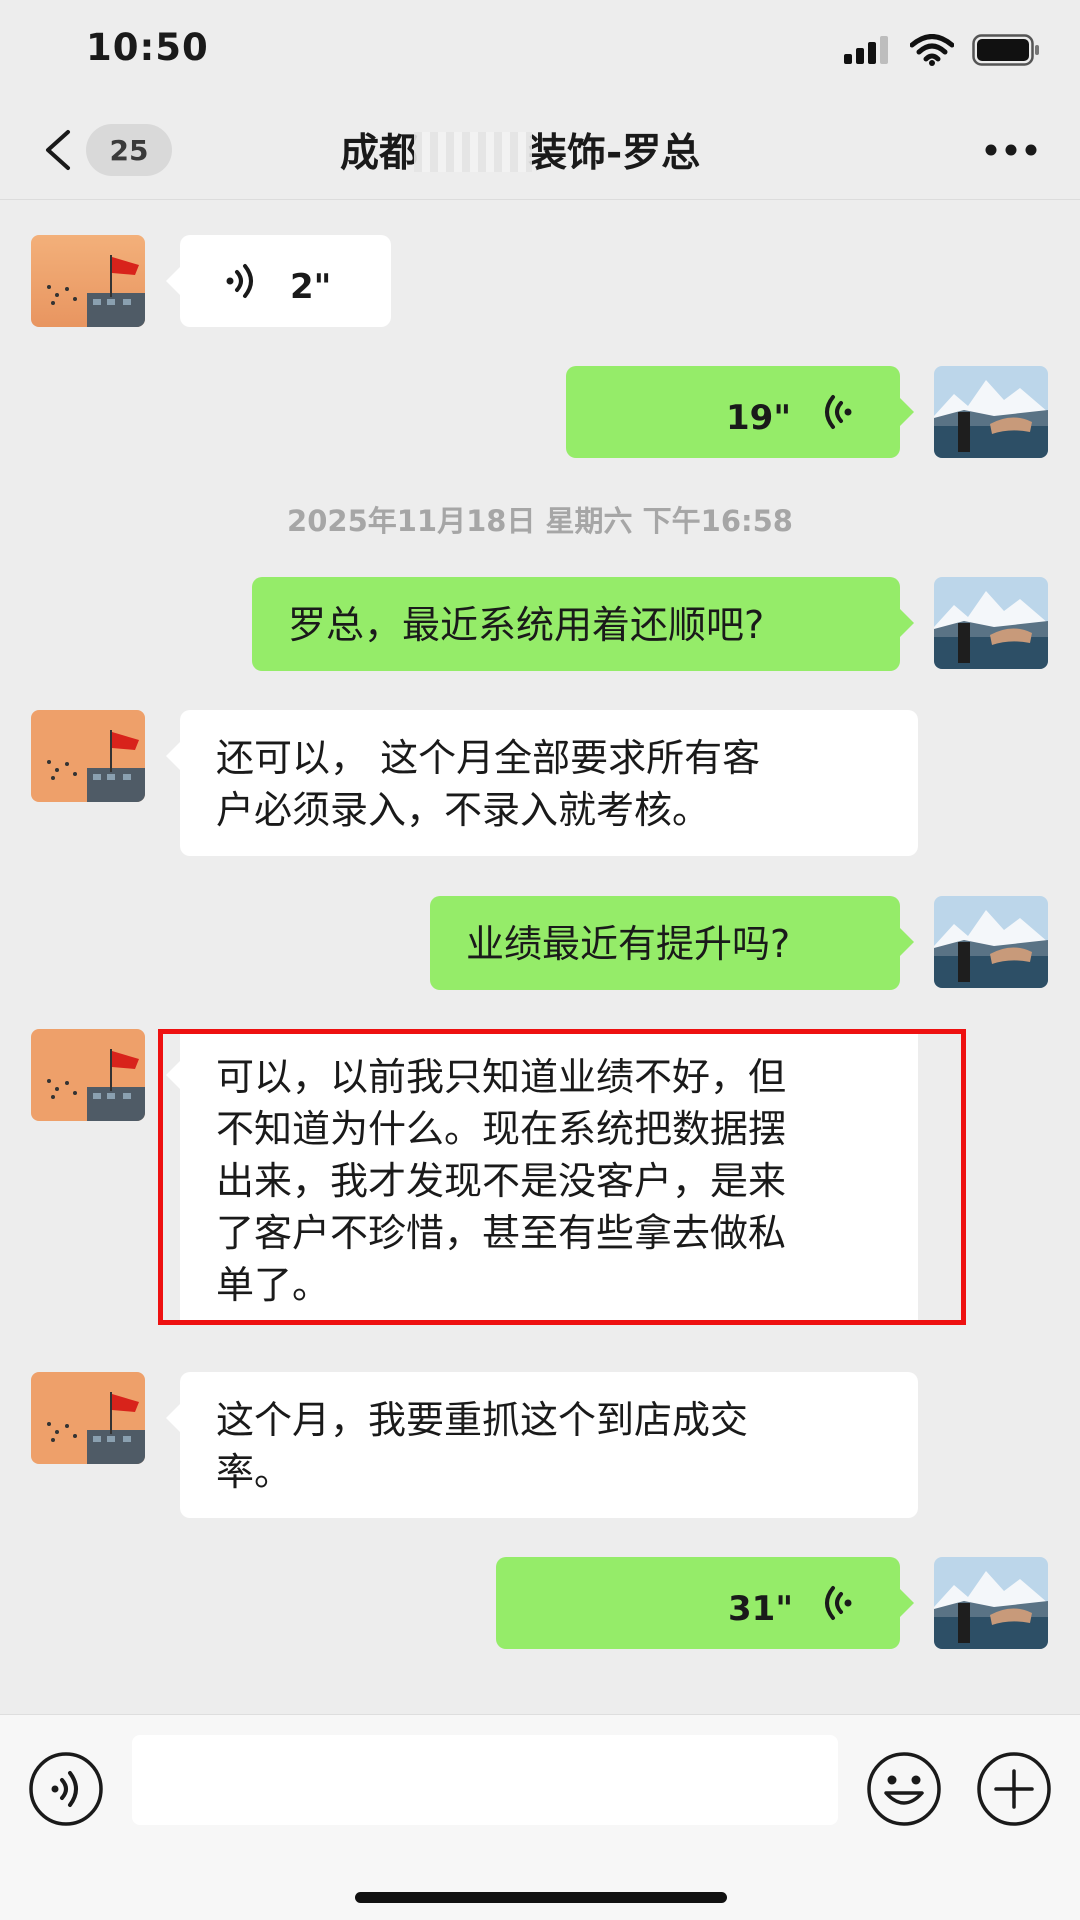 This screenshot has width=1080, height=1920. What do you see at coordinates (526, 625) in the screenshot?
I see `message-text: 罗总，最近系统用着还顺吧?` at bounding box center [526, 625].